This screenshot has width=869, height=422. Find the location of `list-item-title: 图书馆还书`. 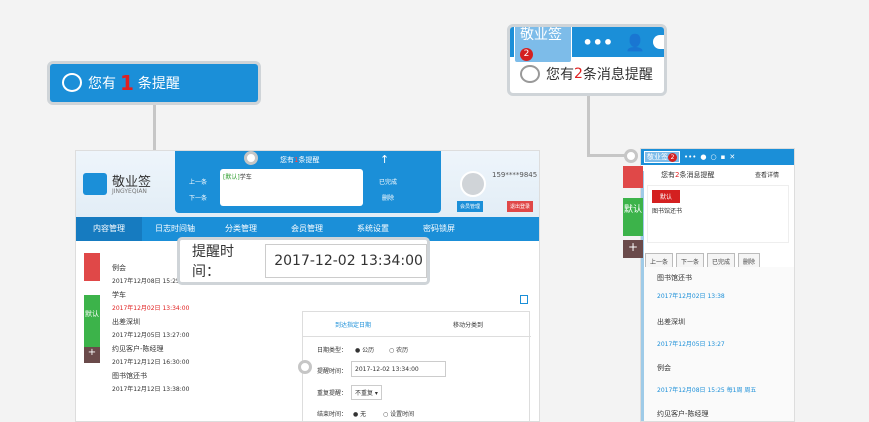

list-item-title: 图书馆还书 is located at coordinates (674, 278).